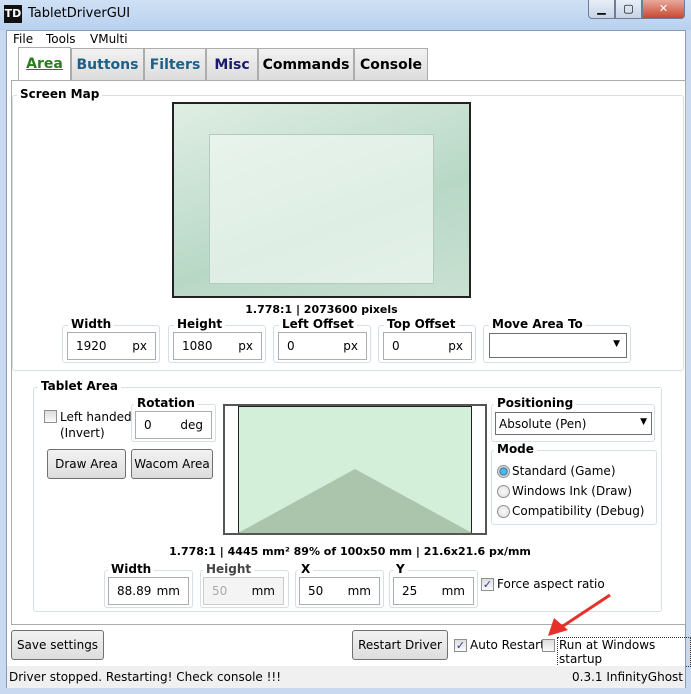 Image resolution: width=691 pixels, height=694 pixels. What do you see at coordinates (321, 209) in the screenshot?
I see `desktop-window-thumbnail` at bounding box center [321, 209].